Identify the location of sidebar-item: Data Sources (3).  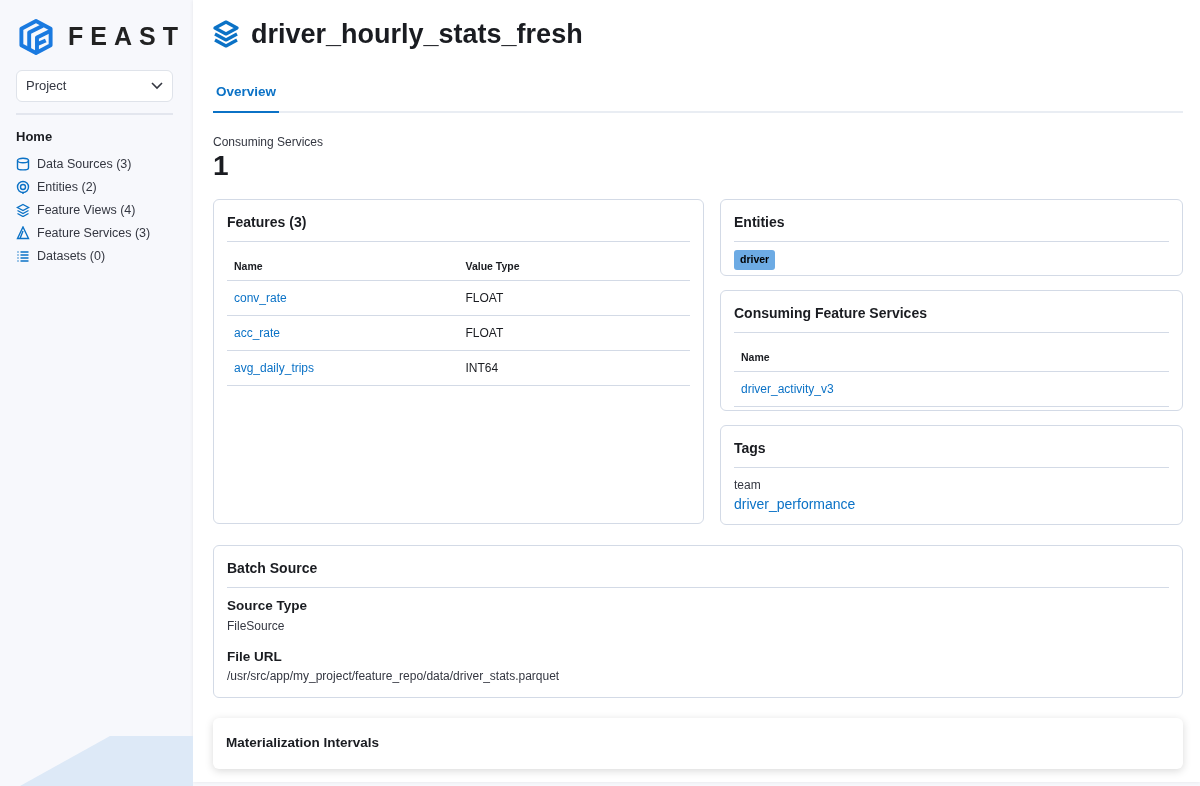
(96, 164).